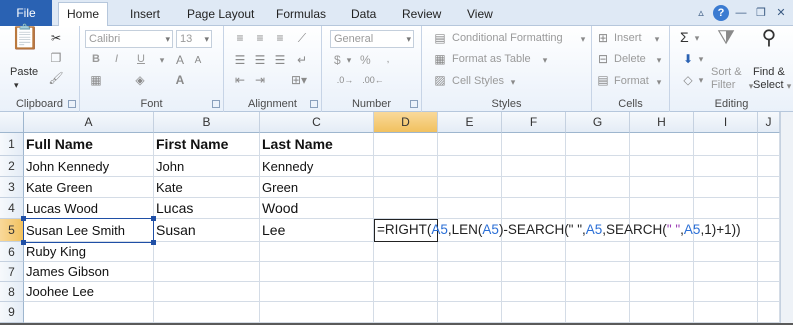 This screenshot has width=793, height=325. What do you see at coordinates (116, 59) in the screenshot?
I see `italic-button: I` at bounding box center [116, 59].